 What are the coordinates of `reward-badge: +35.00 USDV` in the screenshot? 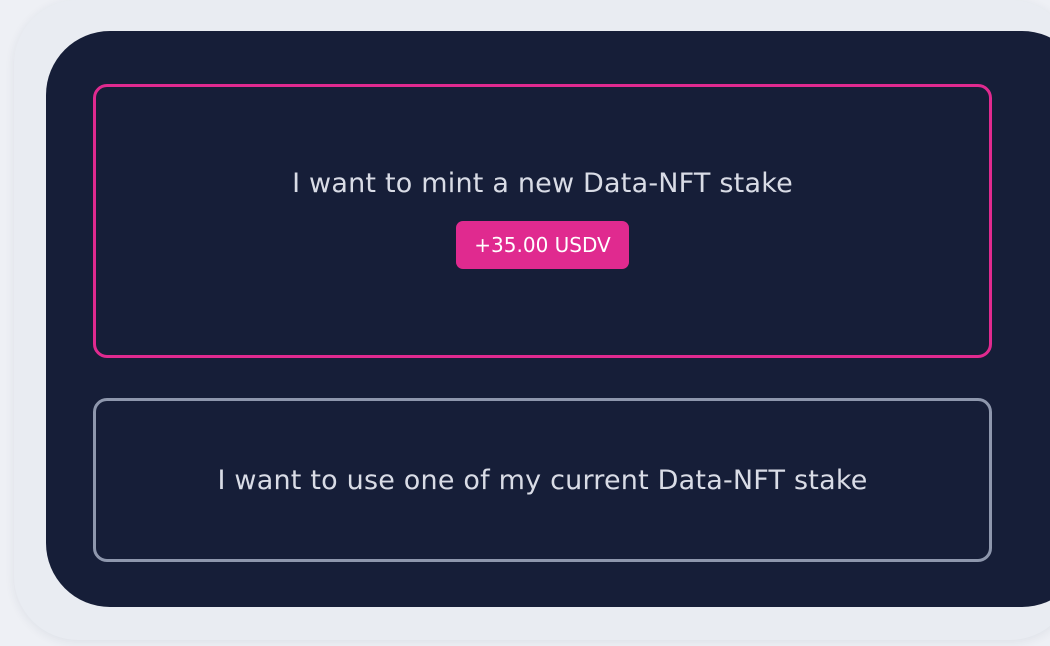 It's located at (542, 244).